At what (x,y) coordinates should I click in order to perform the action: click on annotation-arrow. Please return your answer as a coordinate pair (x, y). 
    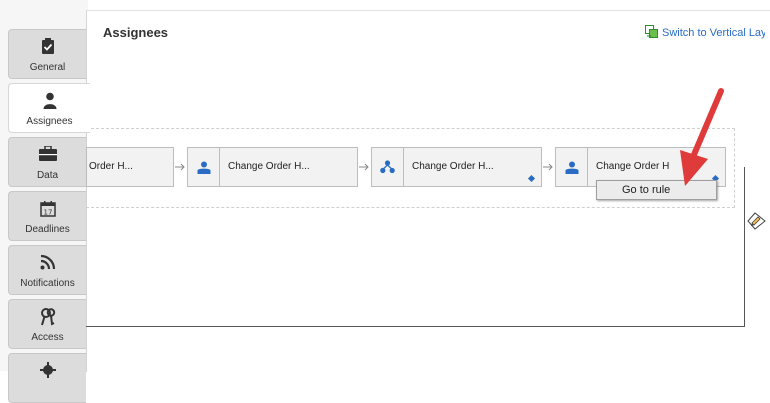
    Looking at the image, I should click on (702, 137).